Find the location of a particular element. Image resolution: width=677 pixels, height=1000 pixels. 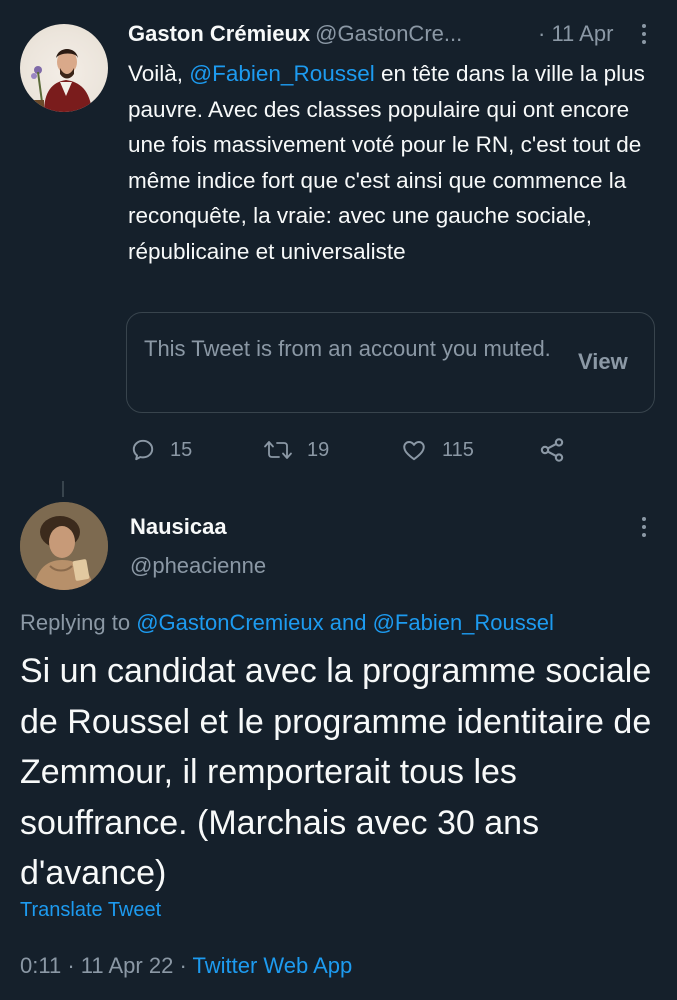

reply-count: 15 is located at coordinates (181, 449).